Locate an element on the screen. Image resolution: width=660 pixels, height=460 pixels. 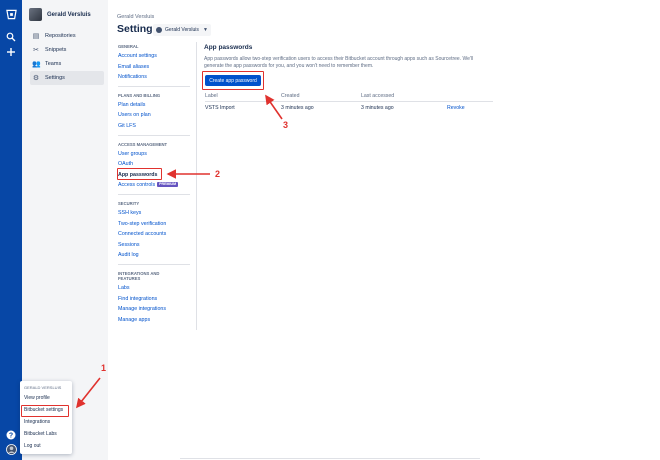
footer-divider is located at coordinates (330, 458).